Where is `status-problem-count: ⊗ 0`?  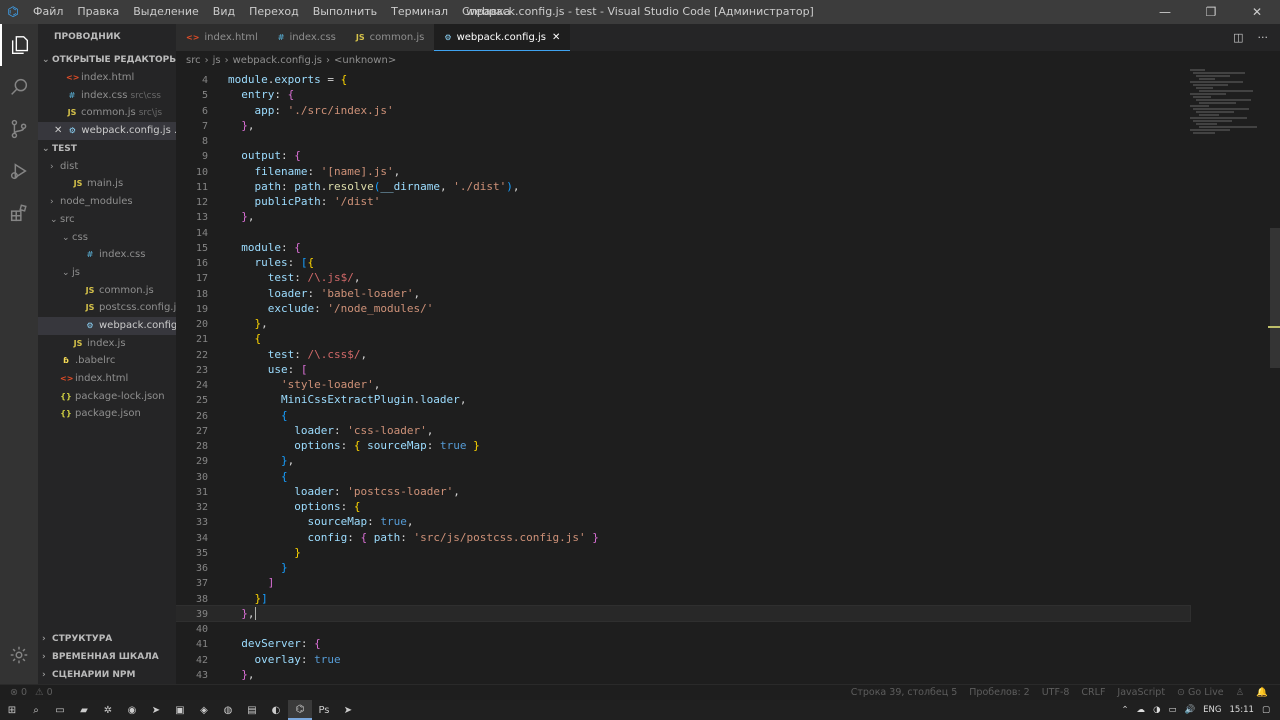
status-problem-count: ⊗ 0 is located at coordinates (18, 692).